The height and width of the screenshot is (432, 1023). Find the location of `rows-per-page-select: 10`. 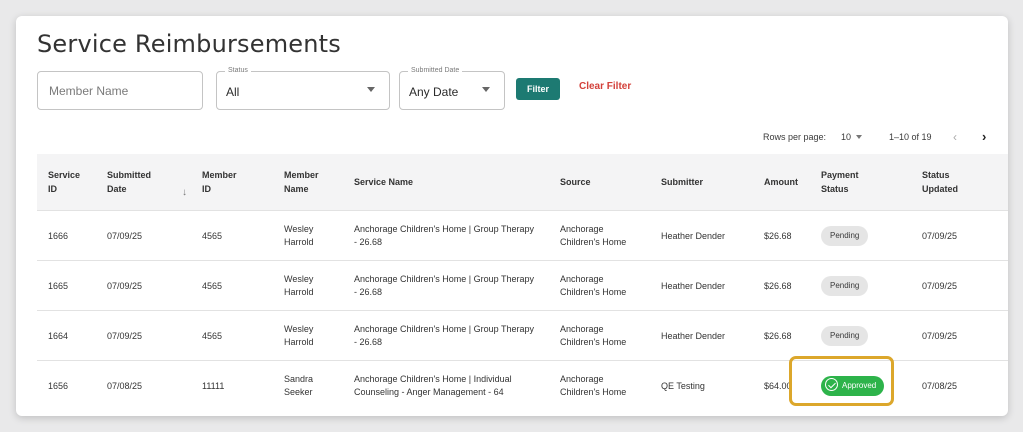

rows-per-page-select: 10 is located at coordinates (846, 137).